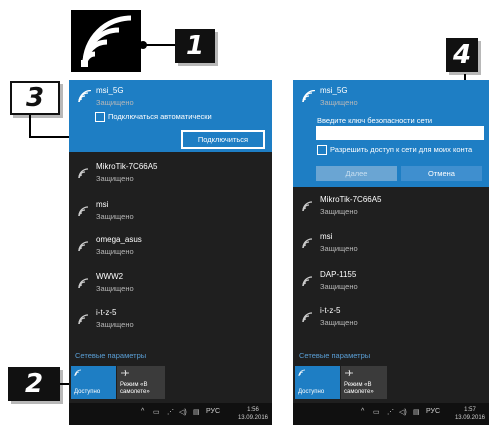 The image size is (489, 425). I want to click on security-key-input, so click(400, 133).